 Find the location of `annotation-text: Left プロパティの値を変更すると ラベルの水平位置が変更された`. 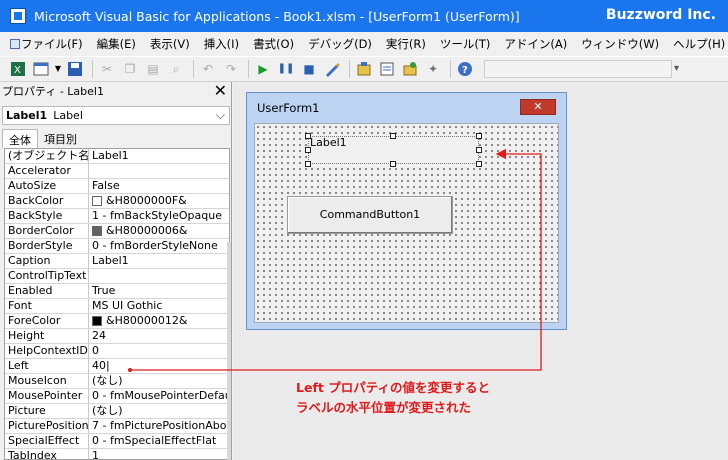

annotation-text: Left プロパティの値を変更すると ラベルの水平位置が変更された is located at coordinates (393, 398).